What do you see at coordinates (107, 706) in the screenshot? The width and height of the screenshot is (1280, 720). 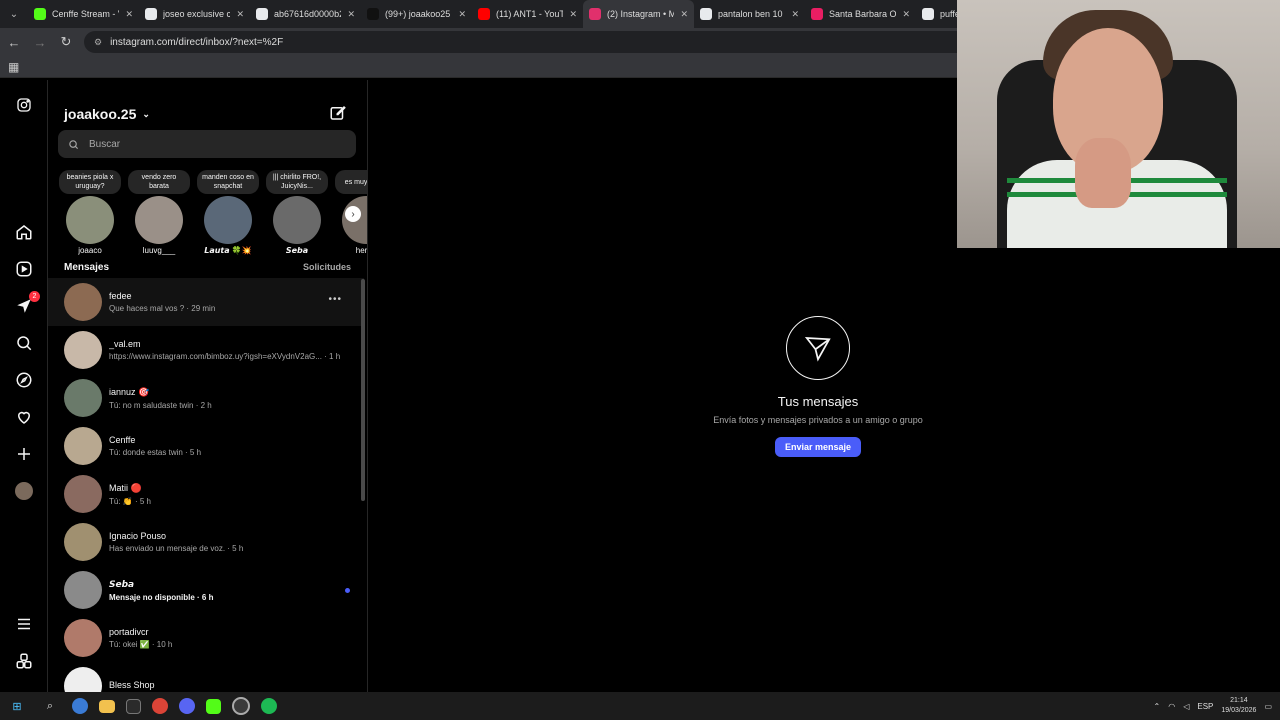 I see `file-explorer-icon` at bounding box center [107, 706].